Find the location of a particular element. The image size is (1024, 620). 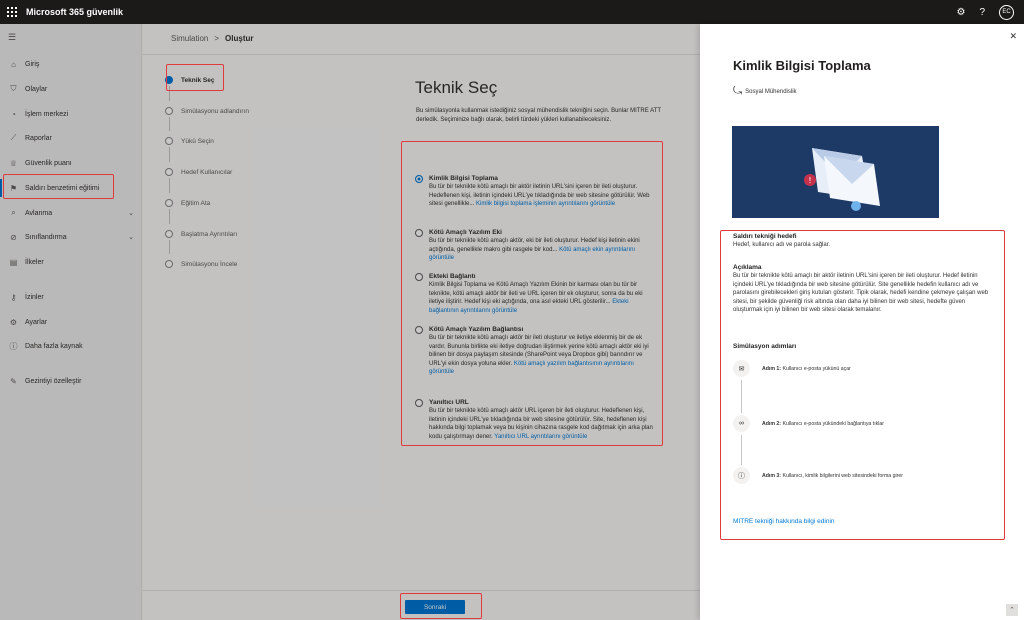

edit-icon: ✎ is located at coordinates (13, 381).